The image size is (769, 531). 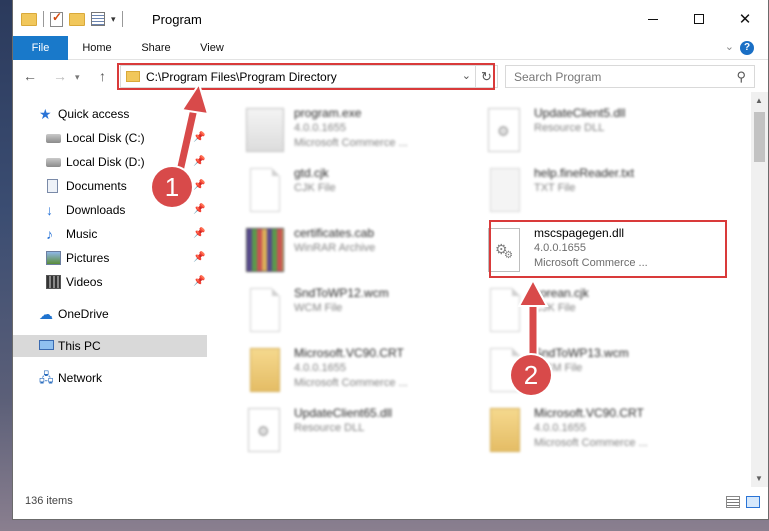 What do you see at coordinates (110, 378) in the screenshot?
I see `sidebar-item-network: 🖧 Network` at bounding box center [110, 378].